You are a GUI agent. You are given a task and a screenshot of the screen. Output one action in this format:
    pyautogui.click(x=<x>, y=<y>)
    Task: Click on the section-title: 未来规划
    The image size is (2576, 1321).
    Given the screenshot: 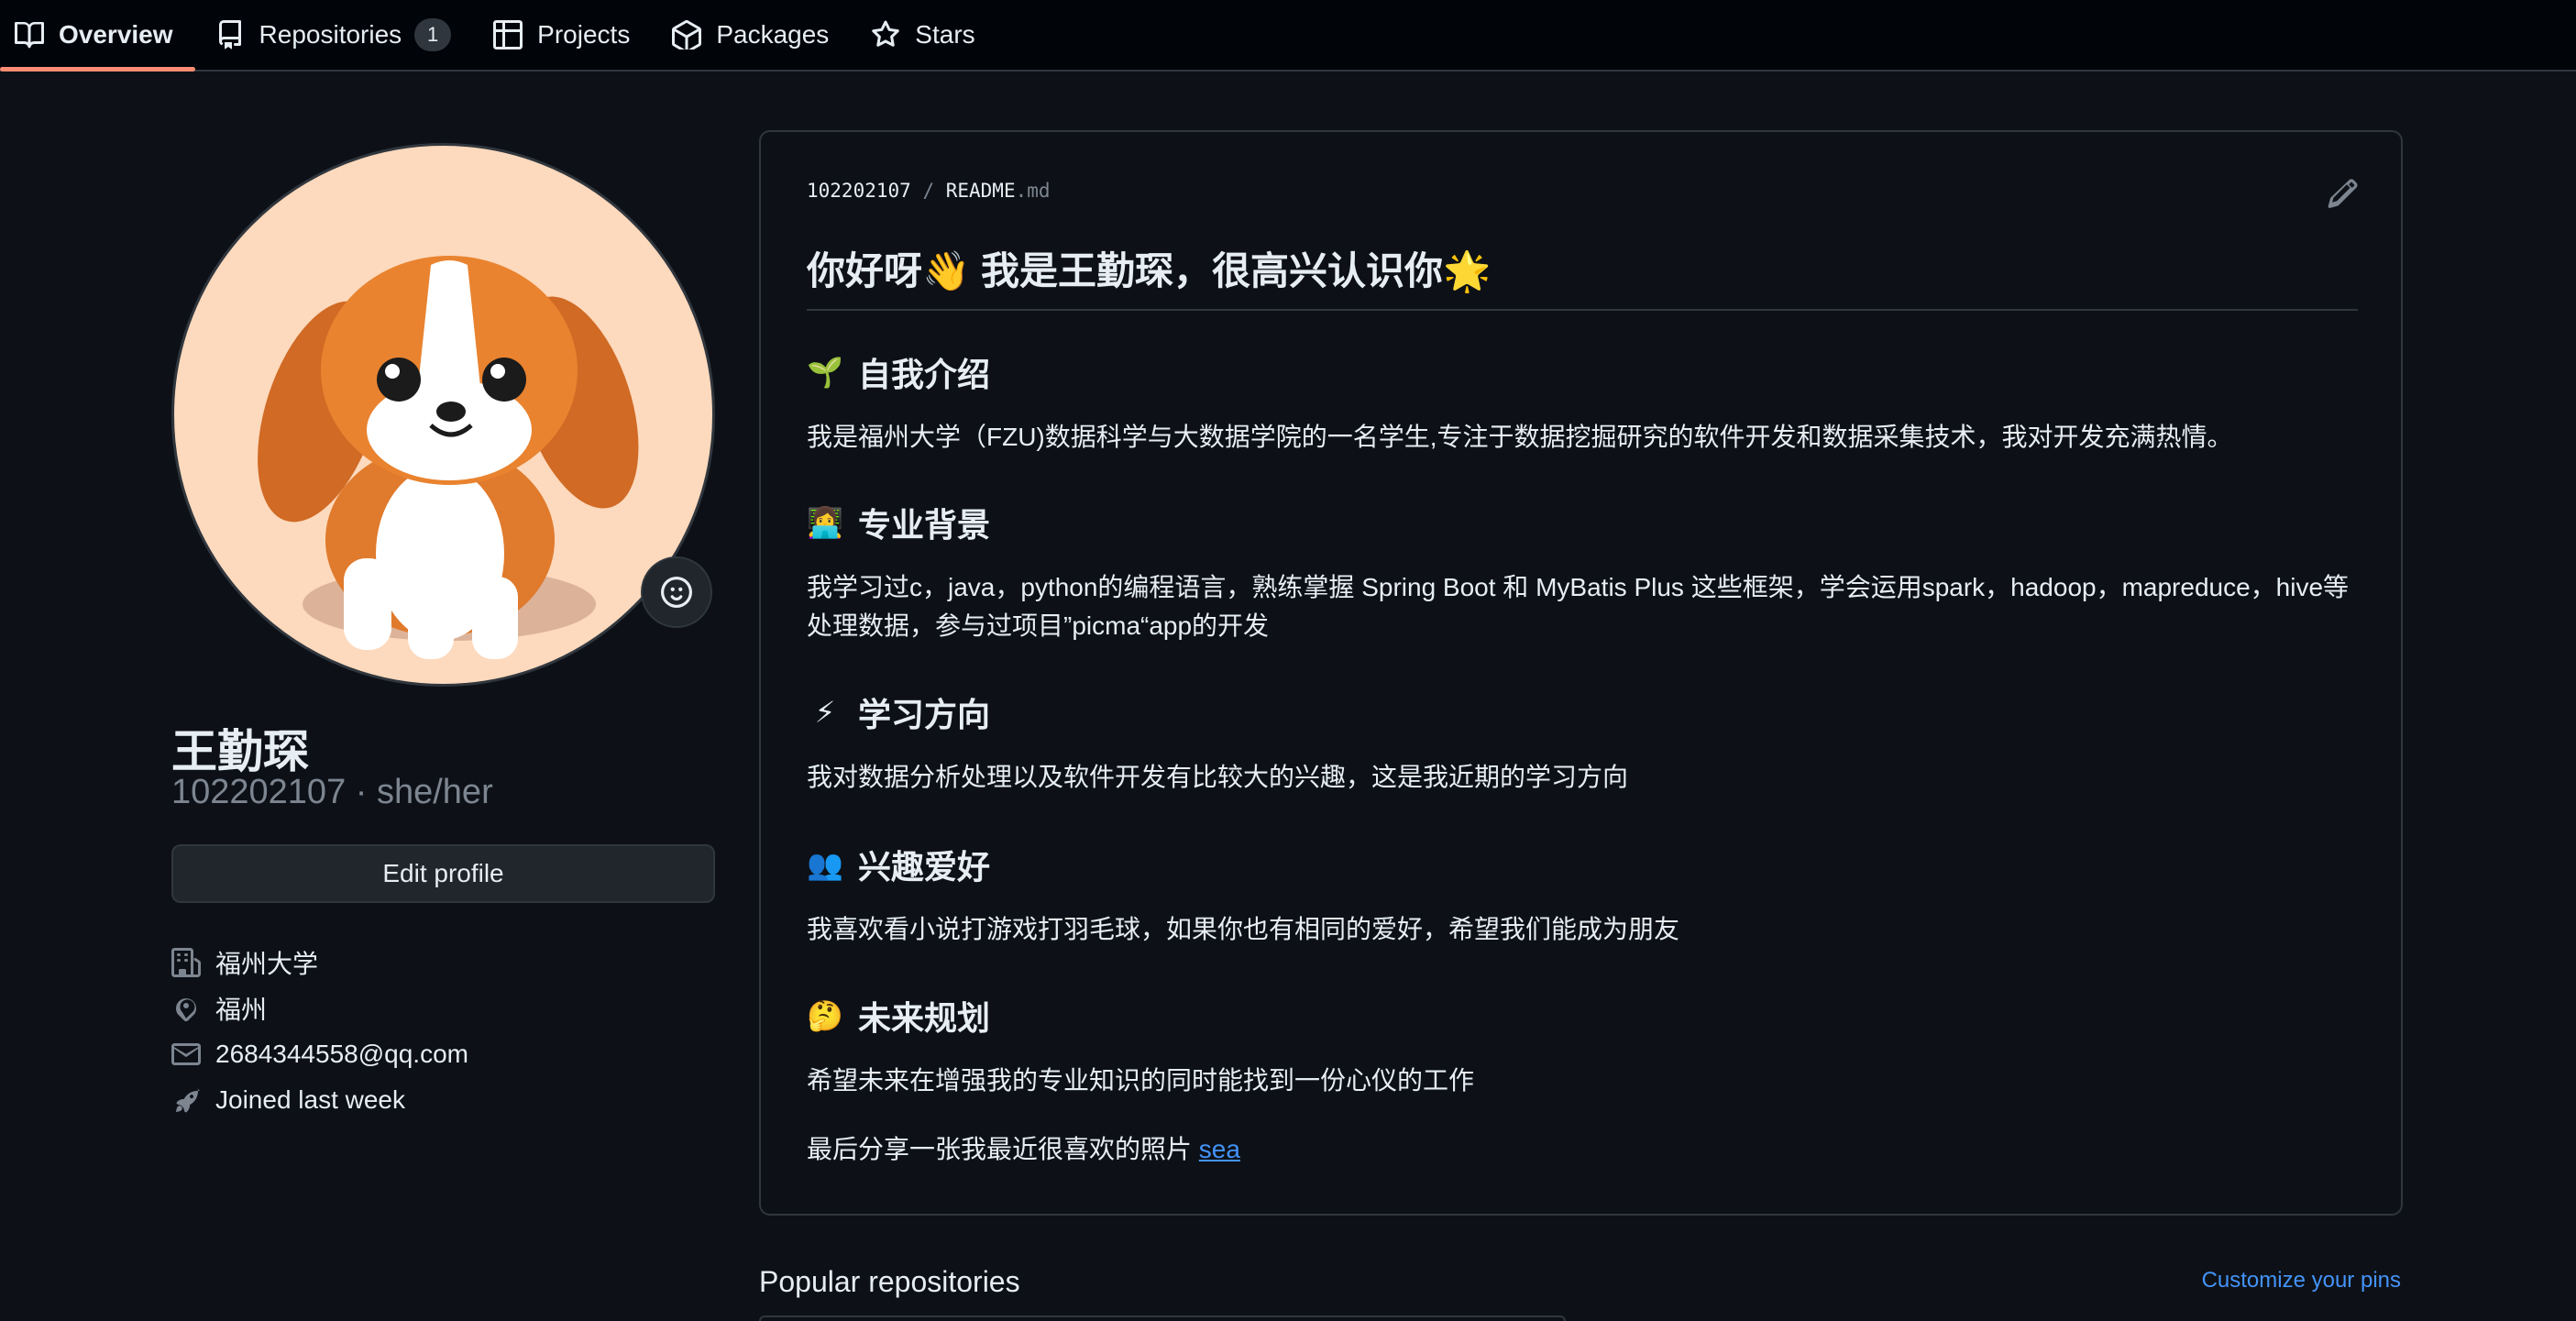 What is the action you would take?
    pyautogui.click(x=925, y=1018)
    